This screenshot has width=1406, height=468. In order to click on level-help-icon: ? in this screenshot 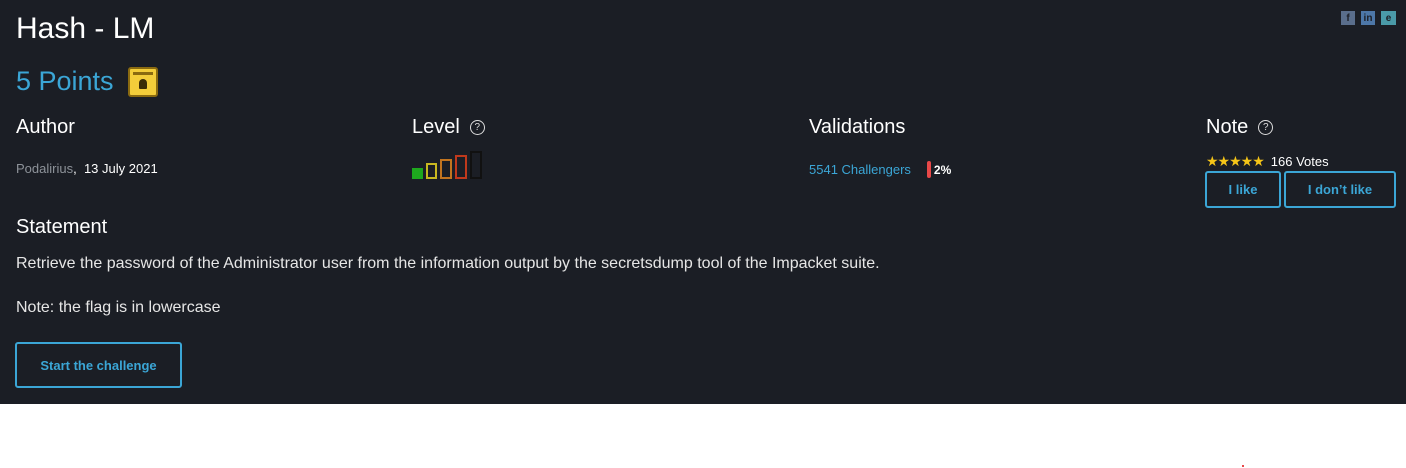, I will do `click(477, 127)`.